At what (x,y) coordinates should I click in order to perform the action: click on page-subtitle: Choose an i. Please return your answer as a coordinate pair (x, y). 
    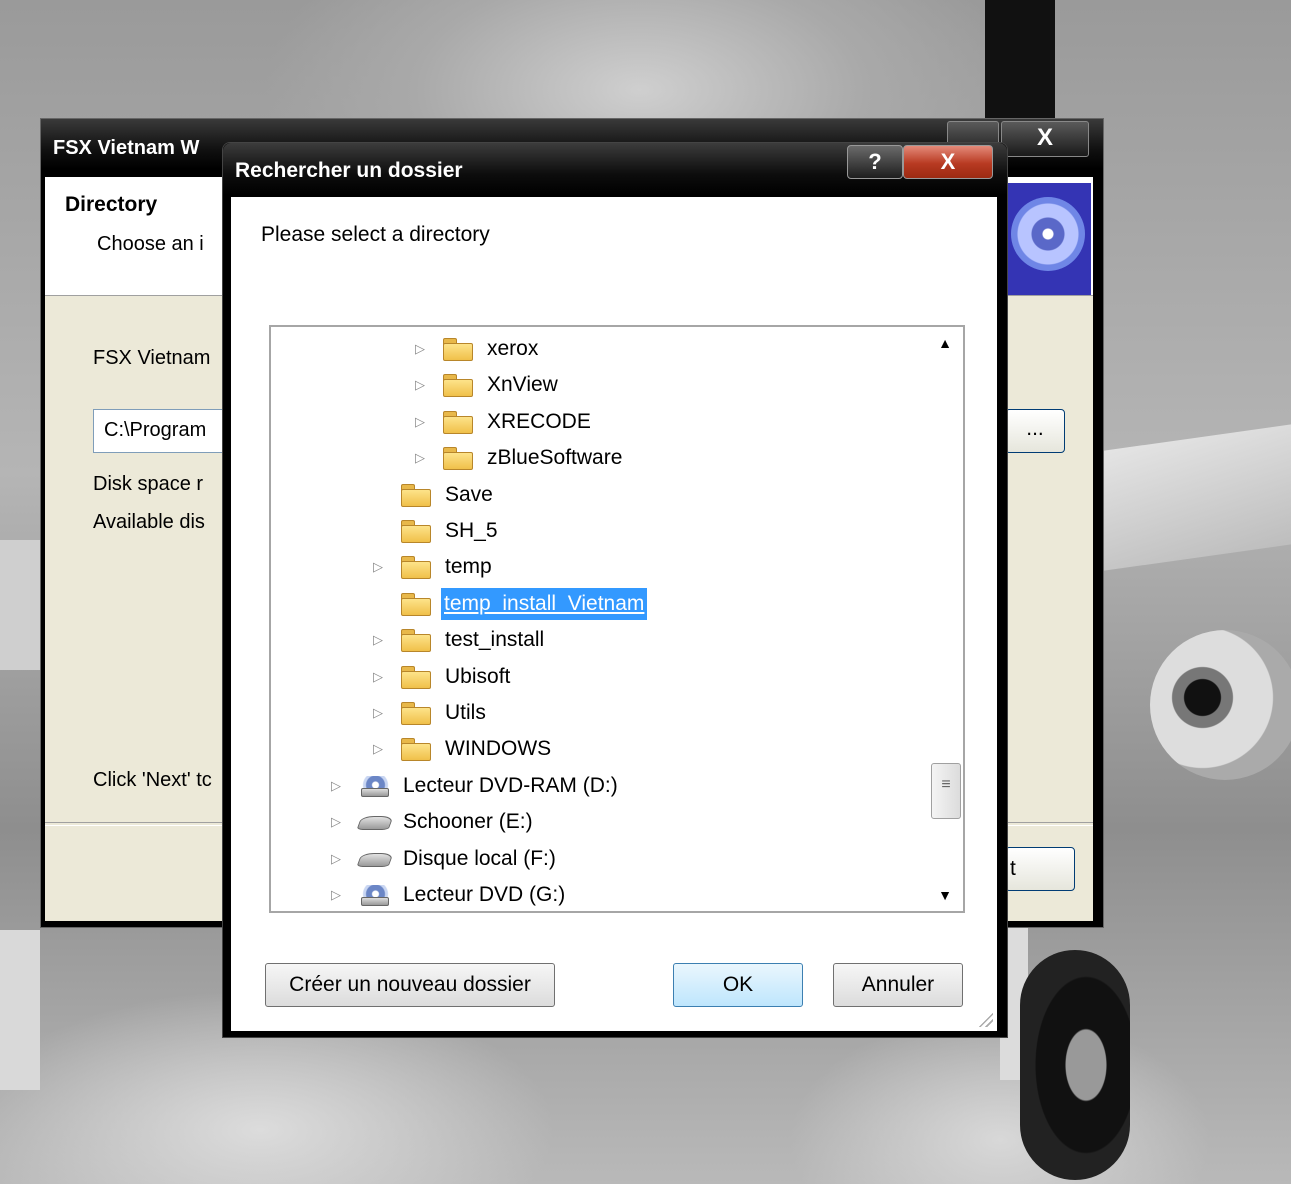
    Looking at the image, I should click on (150, 244).